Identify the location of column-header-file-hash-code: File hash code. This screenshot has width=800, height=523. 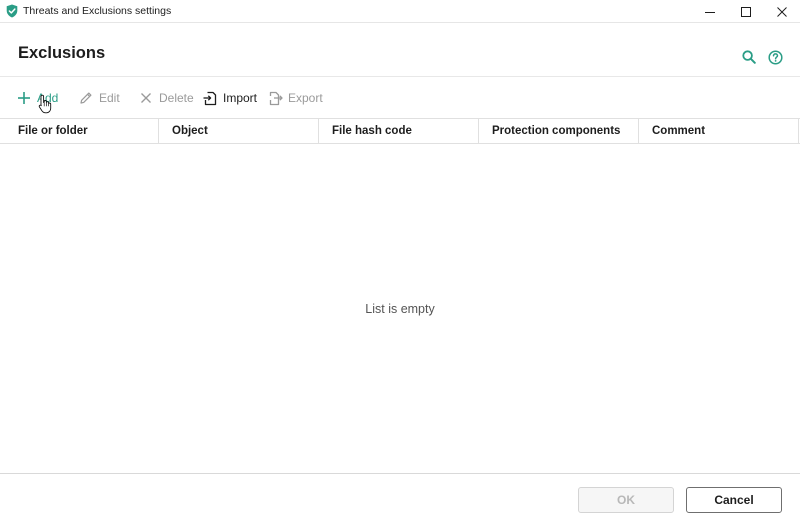
(399, 131).